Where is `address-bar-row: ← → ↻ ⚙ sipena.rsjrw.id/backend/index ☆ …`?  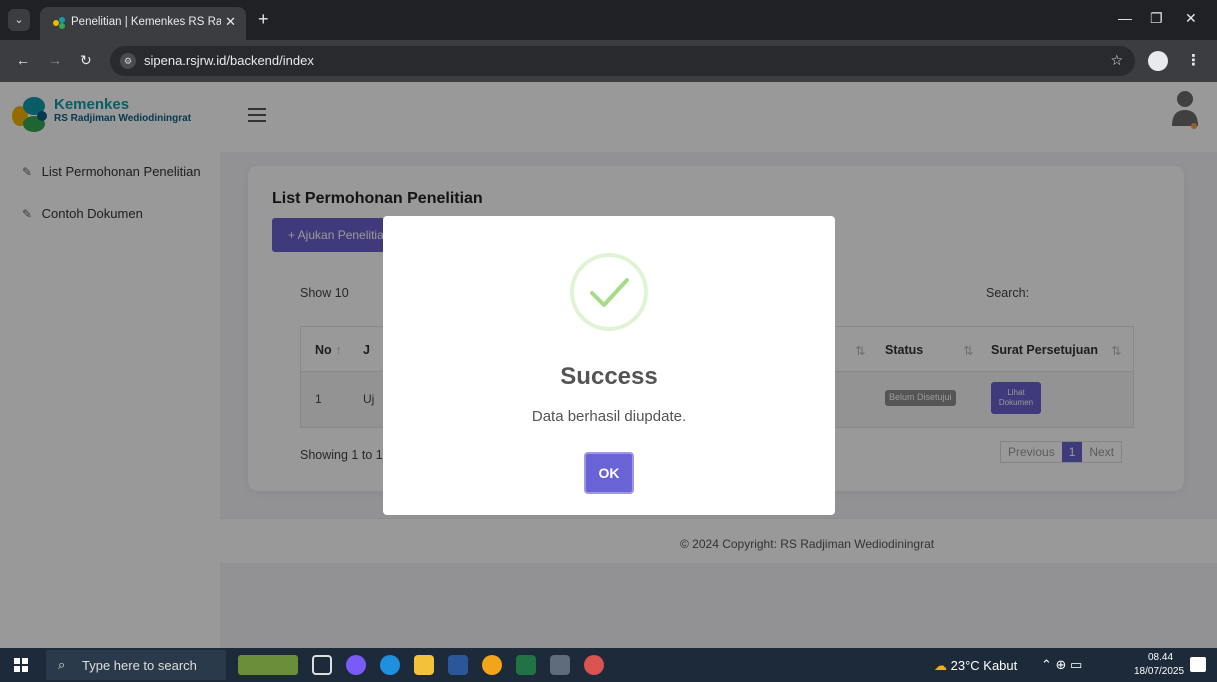 address-bar-row: ← → ↻ ⚙ sipena.rsjrw.id/backend/index ☆ … is located at coordinates (608, 61).